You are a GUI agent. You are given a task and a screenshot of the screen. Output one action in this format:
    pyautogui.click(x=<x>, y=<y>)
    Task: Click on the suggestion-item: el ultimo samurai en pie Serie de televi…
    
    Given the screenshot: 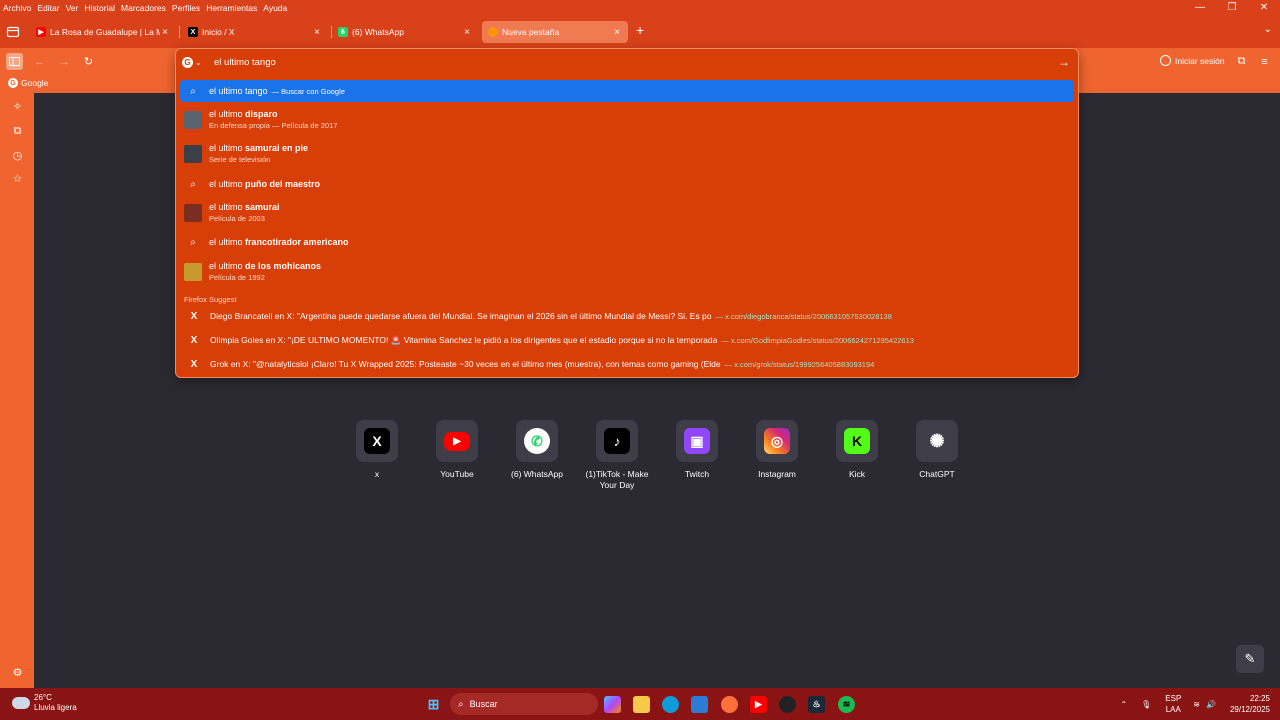 What is the action you would take?
    pyautogui.click(x=627, y=153)
    